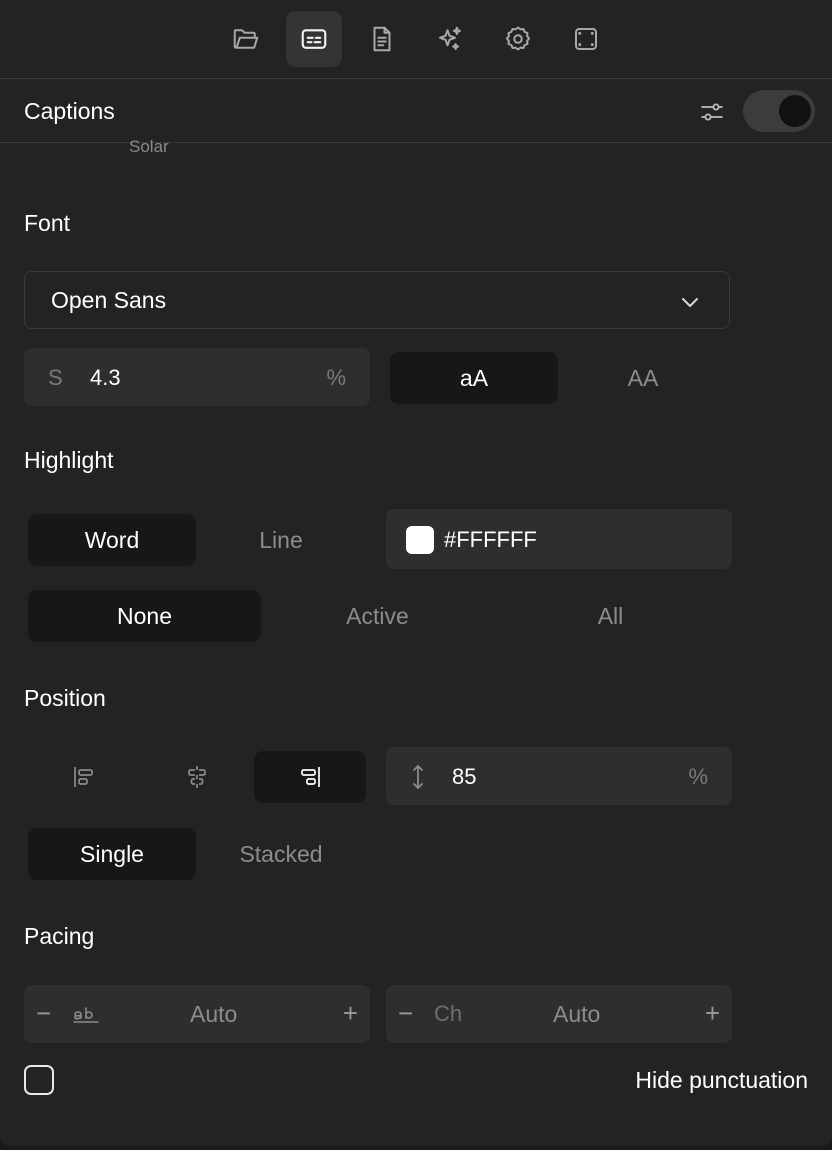 This screenshot has height=1150, width=832. What do you see at coordinates (336, 377) in the screenshot?
I see `font-size-unit: %` at bounding box center [336, 377].